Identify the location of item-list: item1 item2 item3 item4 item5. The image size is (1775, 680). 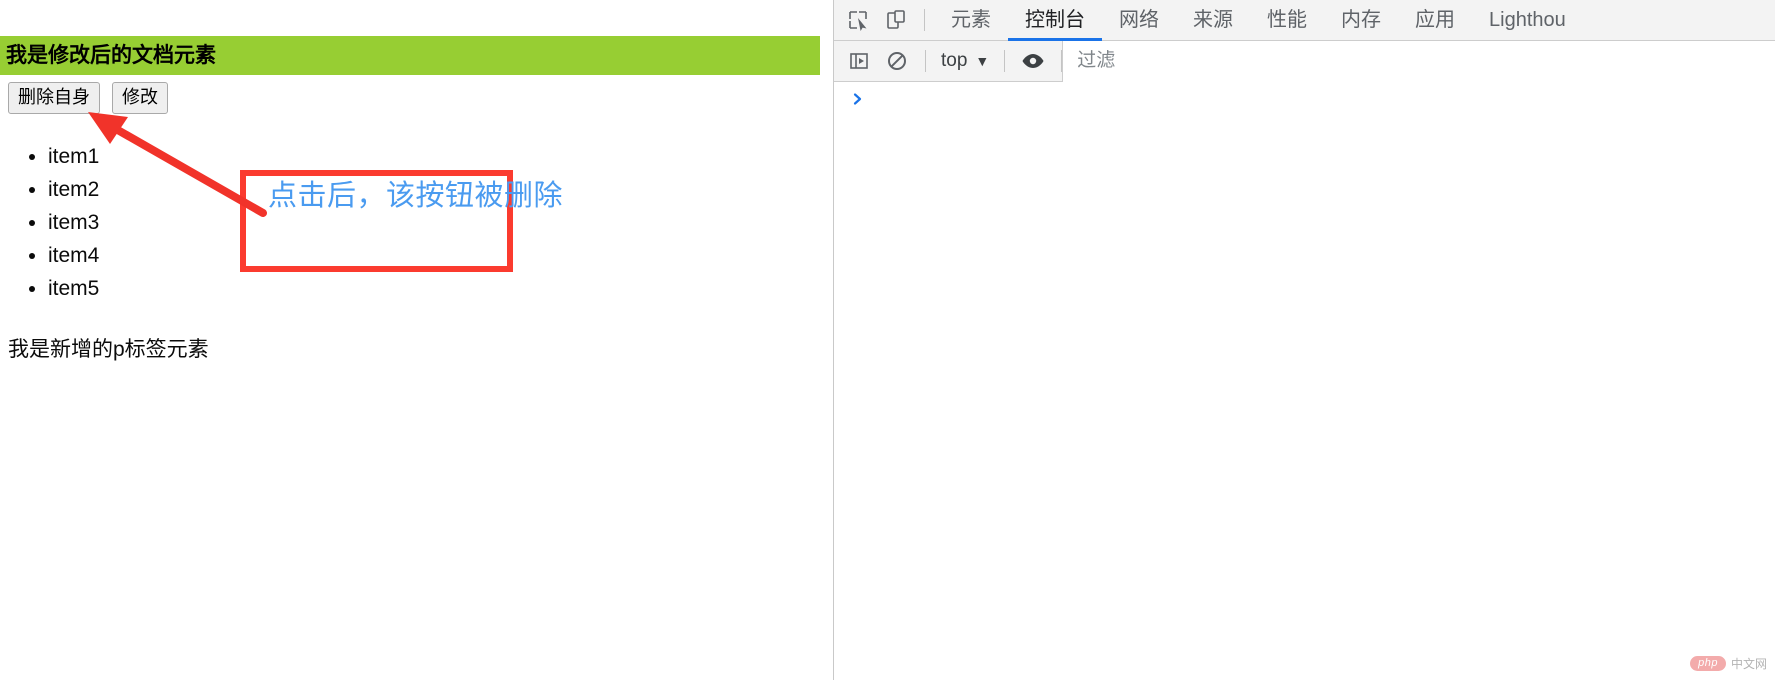
(53, 222).